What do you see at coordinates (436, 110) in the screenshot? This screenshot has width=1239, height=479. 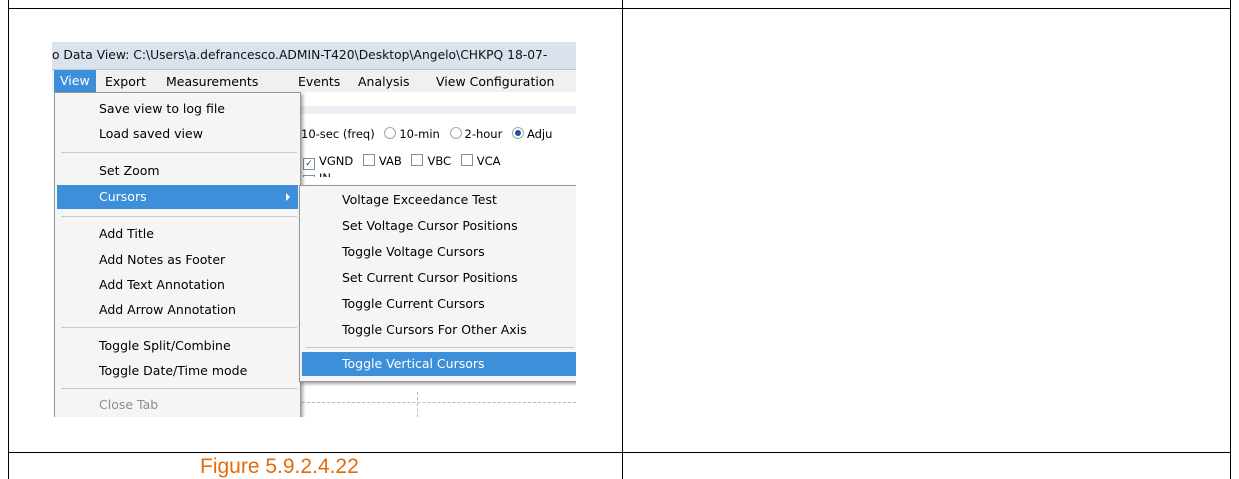 I see `toolbar-strip` at bounding box center [436, 110].